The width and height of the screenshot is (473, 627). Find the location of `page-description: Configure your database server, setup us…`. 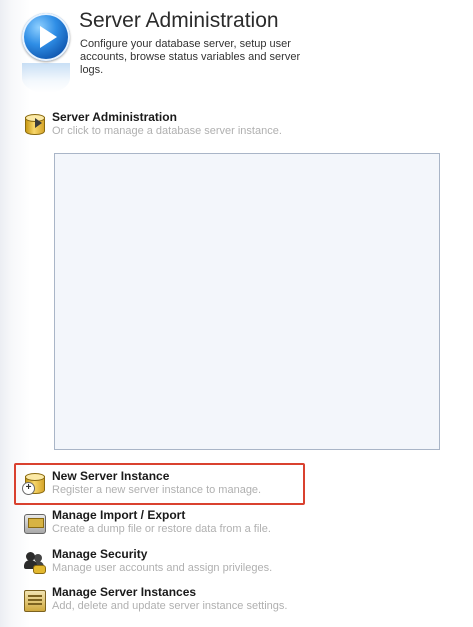

page-description: Configure your database server, setup us… is located at coordinates (190, 57).